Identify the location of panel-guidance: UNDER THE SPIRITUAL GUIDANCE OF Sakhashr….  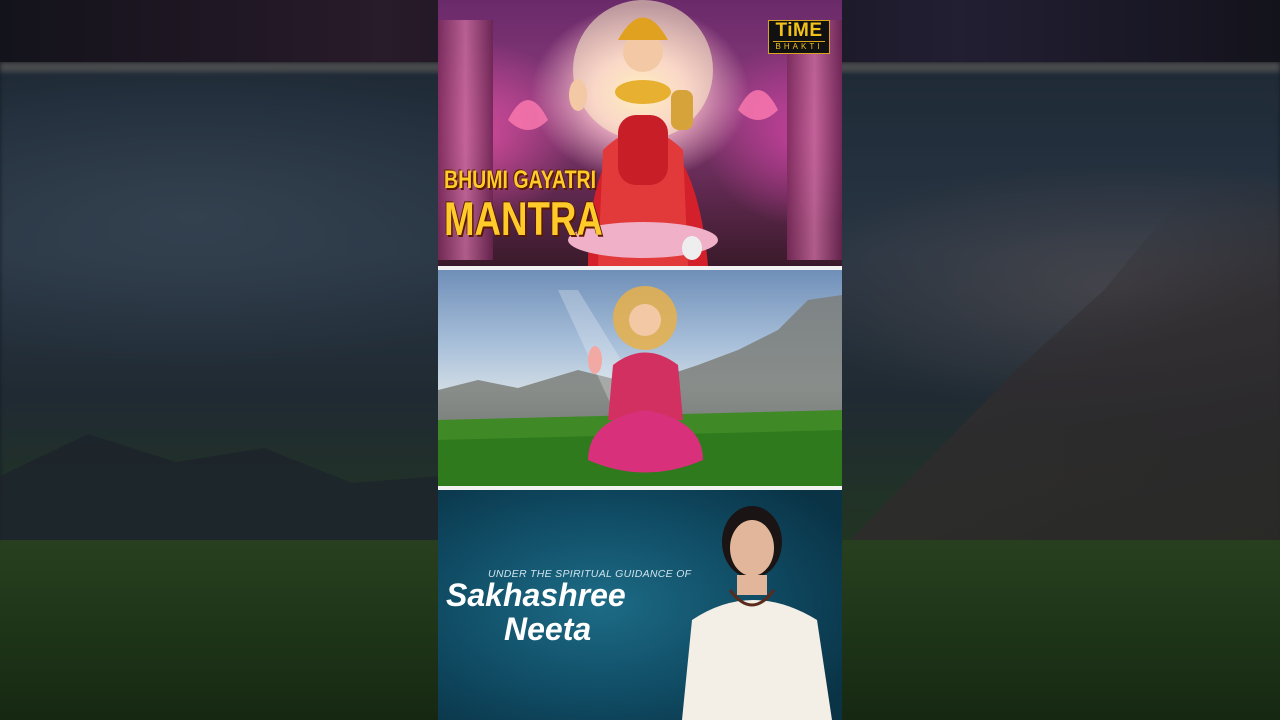
(640, 605).